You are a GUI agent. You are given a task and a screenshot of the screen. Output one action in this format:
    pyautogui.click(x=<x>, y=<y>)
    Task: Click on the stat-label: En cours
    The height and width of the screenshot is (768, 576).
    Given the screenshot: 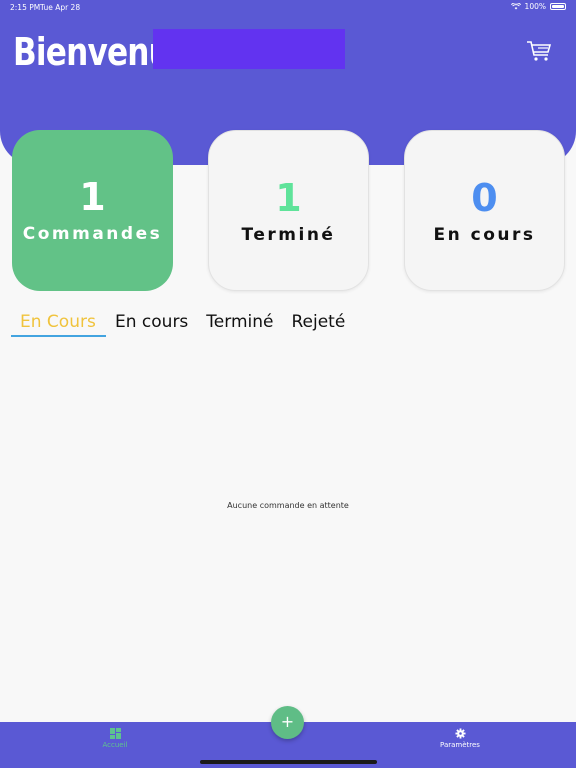 What is the action you would take?
    pyautogui.click(x=484, y=235)
    